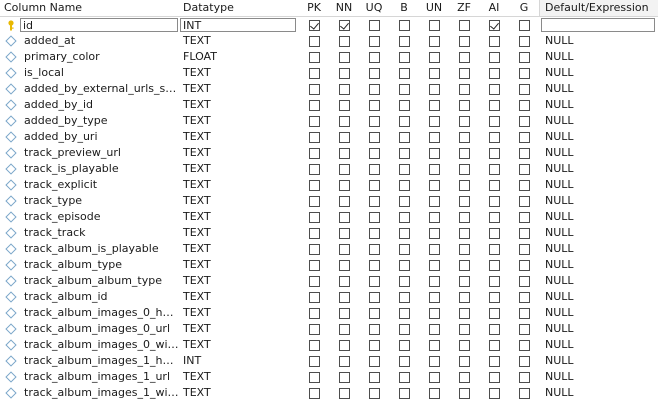 The height and width of the screenshot is (404, 658). I want to click on table-row: track_album_images_0_height TEXT NULL, so click(329, 313).